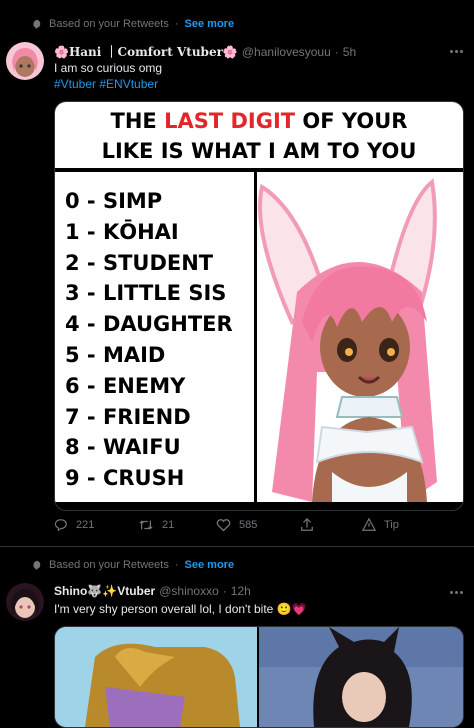  Describe the element at coordinates (380, 525) in the screenshot. I see `tip-button: Tip` at that location.